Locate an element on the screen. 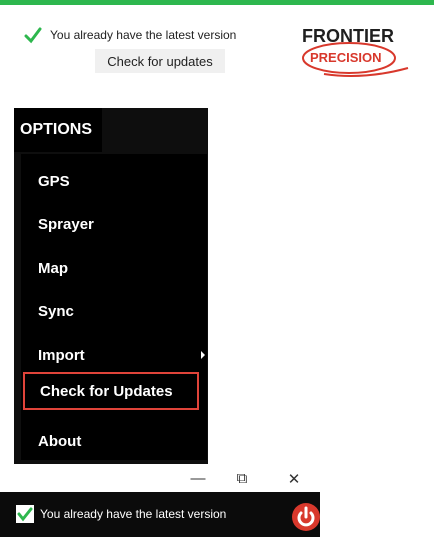 The image size is (434, 537). bottom-status-bar: You already have the latest version is located at coordinates (160, 514).